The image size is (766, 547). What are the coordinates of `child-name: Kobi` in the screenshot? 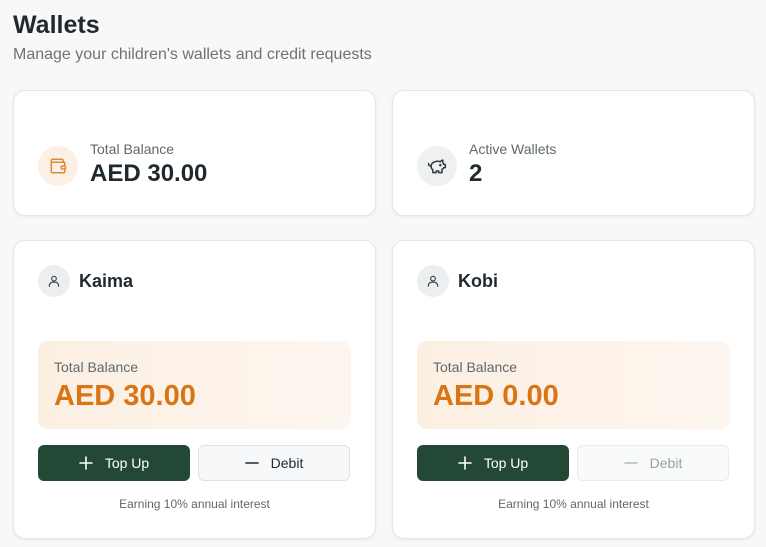 It's located at (478, 280).